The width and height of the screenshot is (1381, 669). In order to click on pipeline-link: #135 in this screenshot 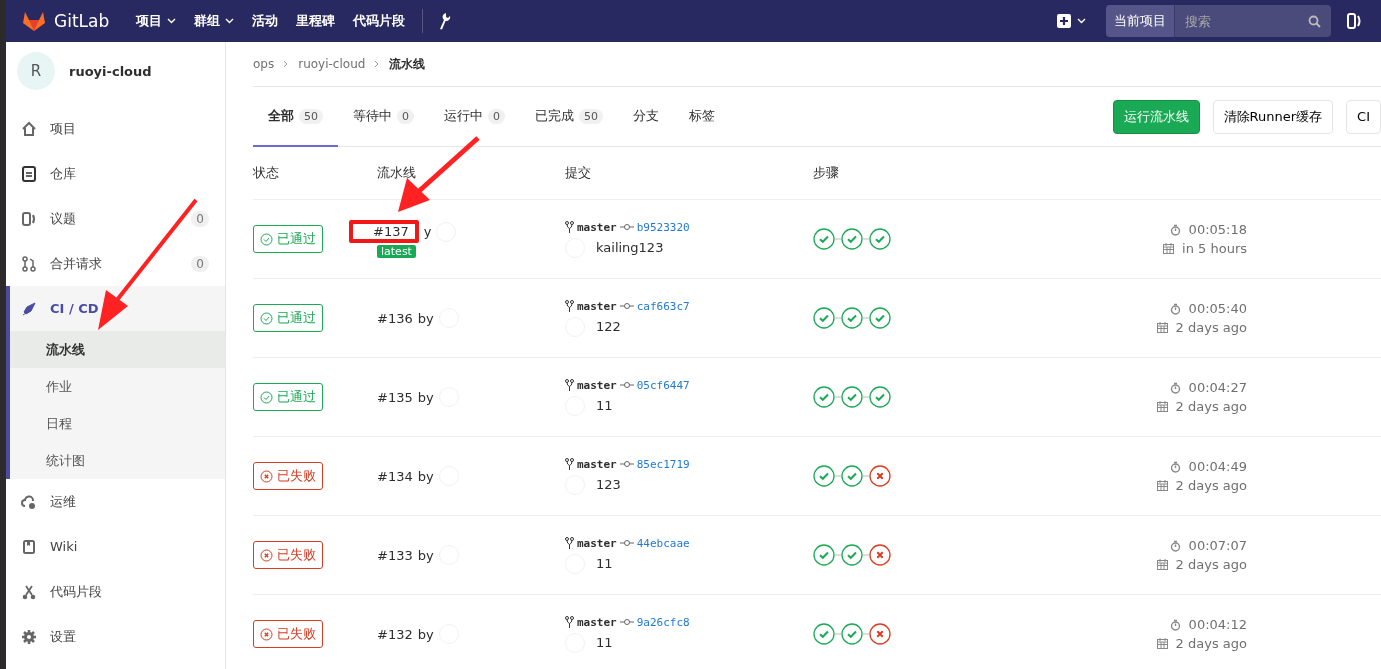, I will do `click(395, 397)`.